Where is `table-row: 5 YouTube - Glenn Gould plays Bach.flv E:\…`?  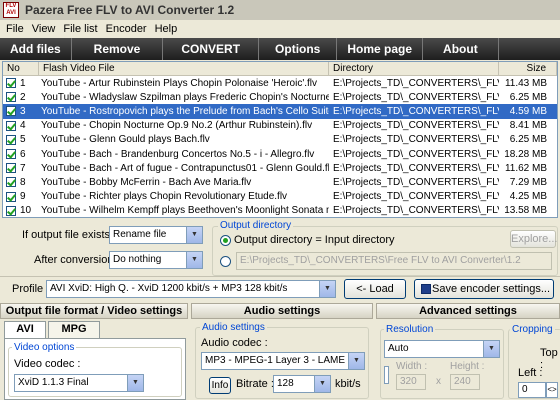
table-row: 5 YouTube - Glenn Gould plays Bach.flv E:\… is located at coordinates (280, 140).